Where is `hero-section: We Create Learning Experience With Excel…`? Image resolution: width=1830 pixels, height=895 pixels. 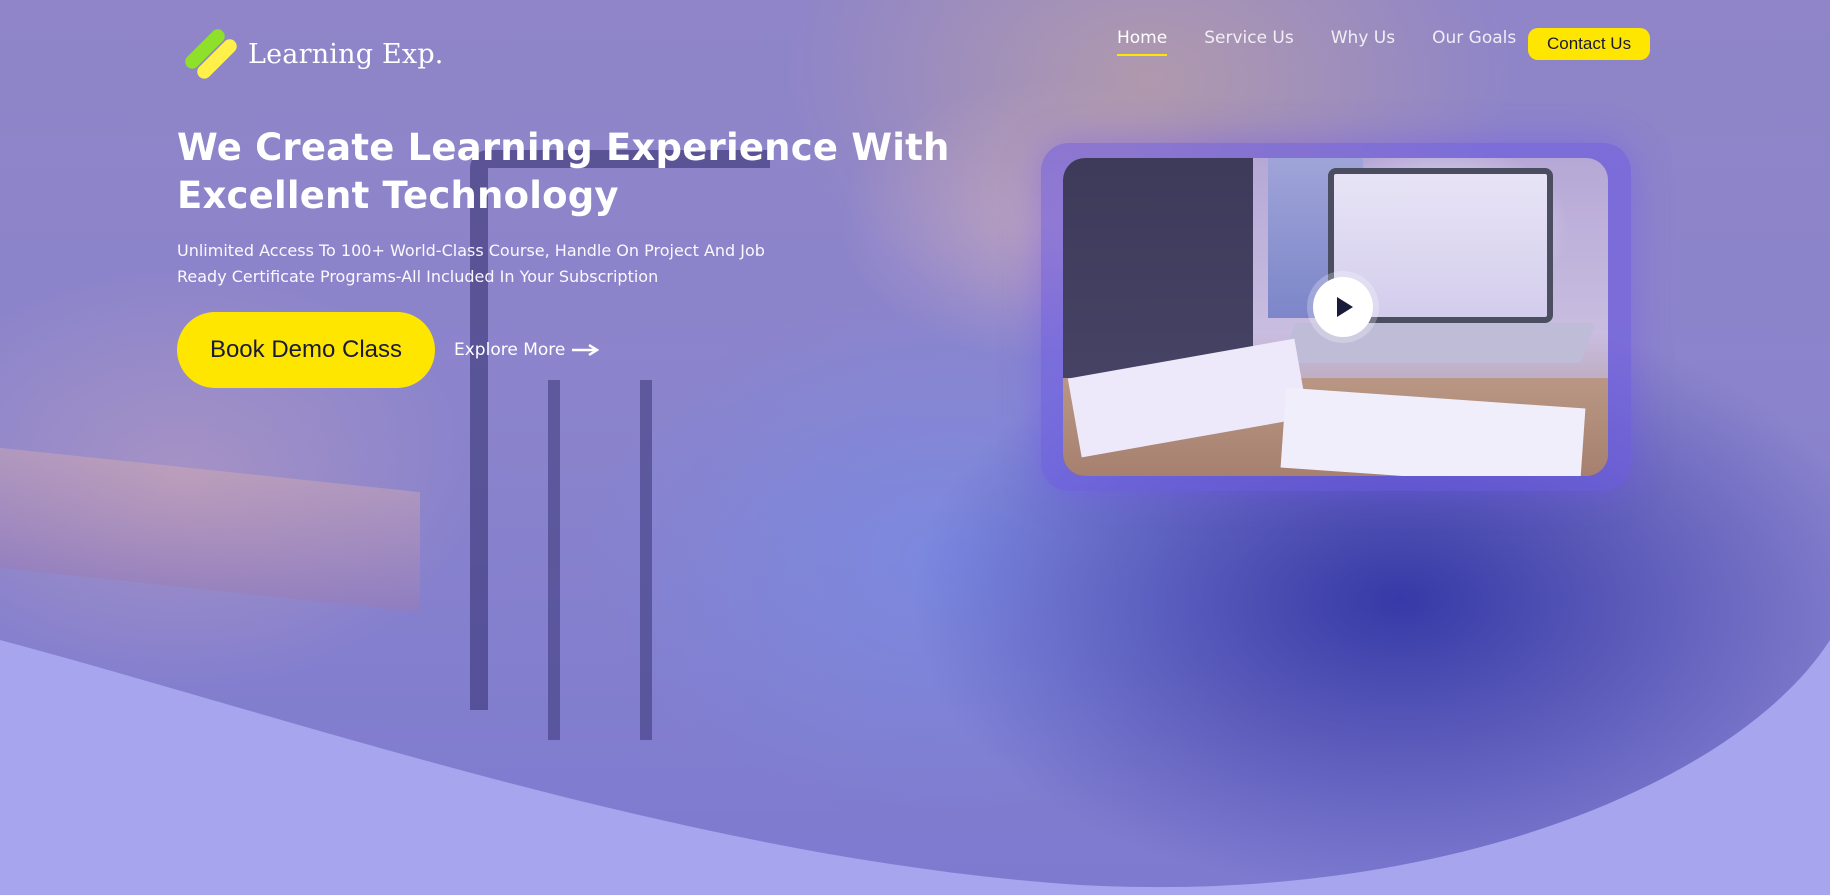
hero-section: We Create Learning Experience With Excel… is located at coordinates (607, 256).